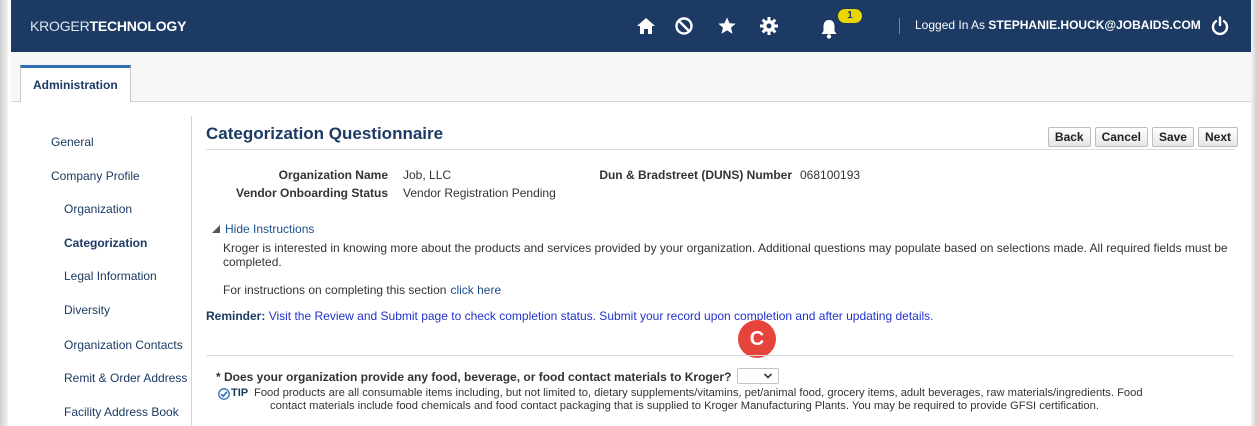  What do you see at coordinates (475, 290) in the screenshot?
I see `click-here-link: click here` at bounding box center [475, 290].